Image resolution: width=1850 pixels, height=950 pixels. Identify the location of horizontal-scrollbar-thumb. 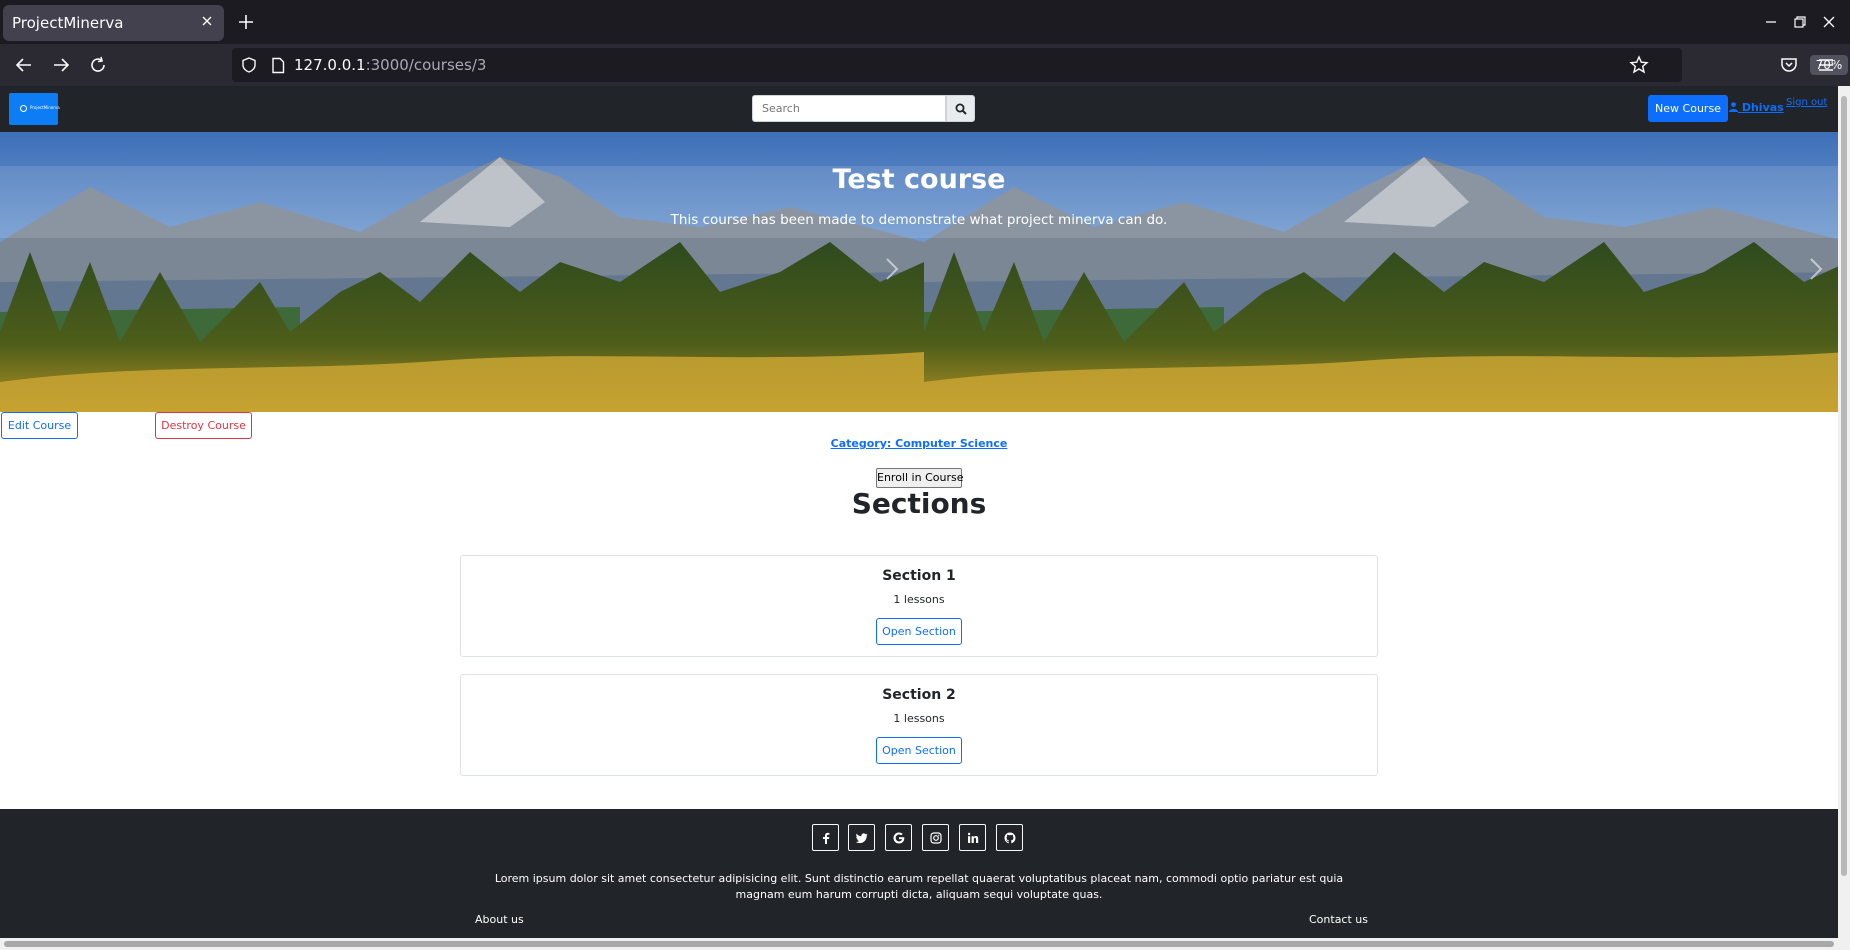
(919, 944).